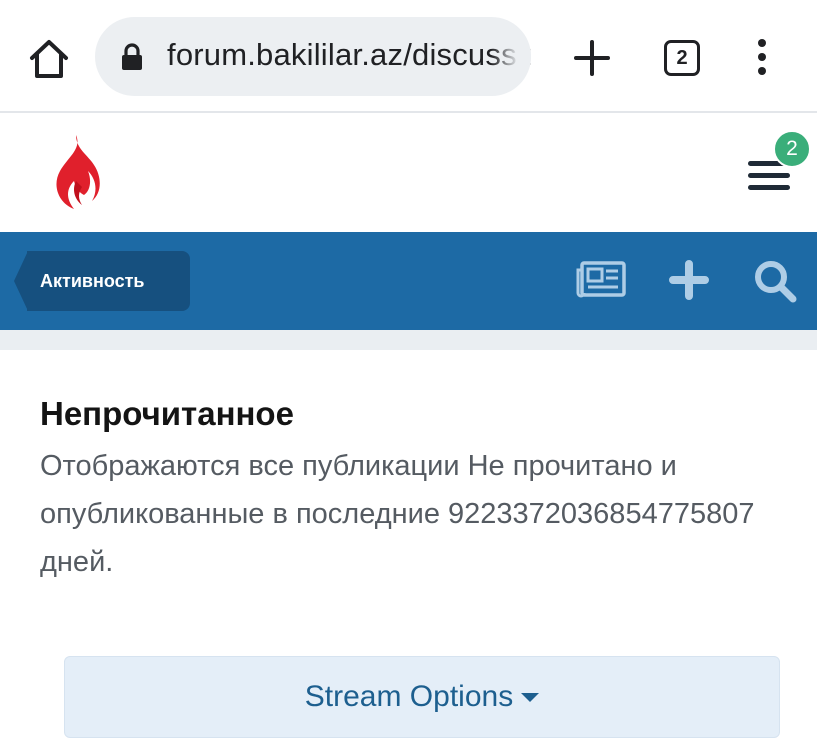  What do you see at coordinates (762, 58) in the screenshot?
I see `more-menu-icon` at bounding box center [762, 58].